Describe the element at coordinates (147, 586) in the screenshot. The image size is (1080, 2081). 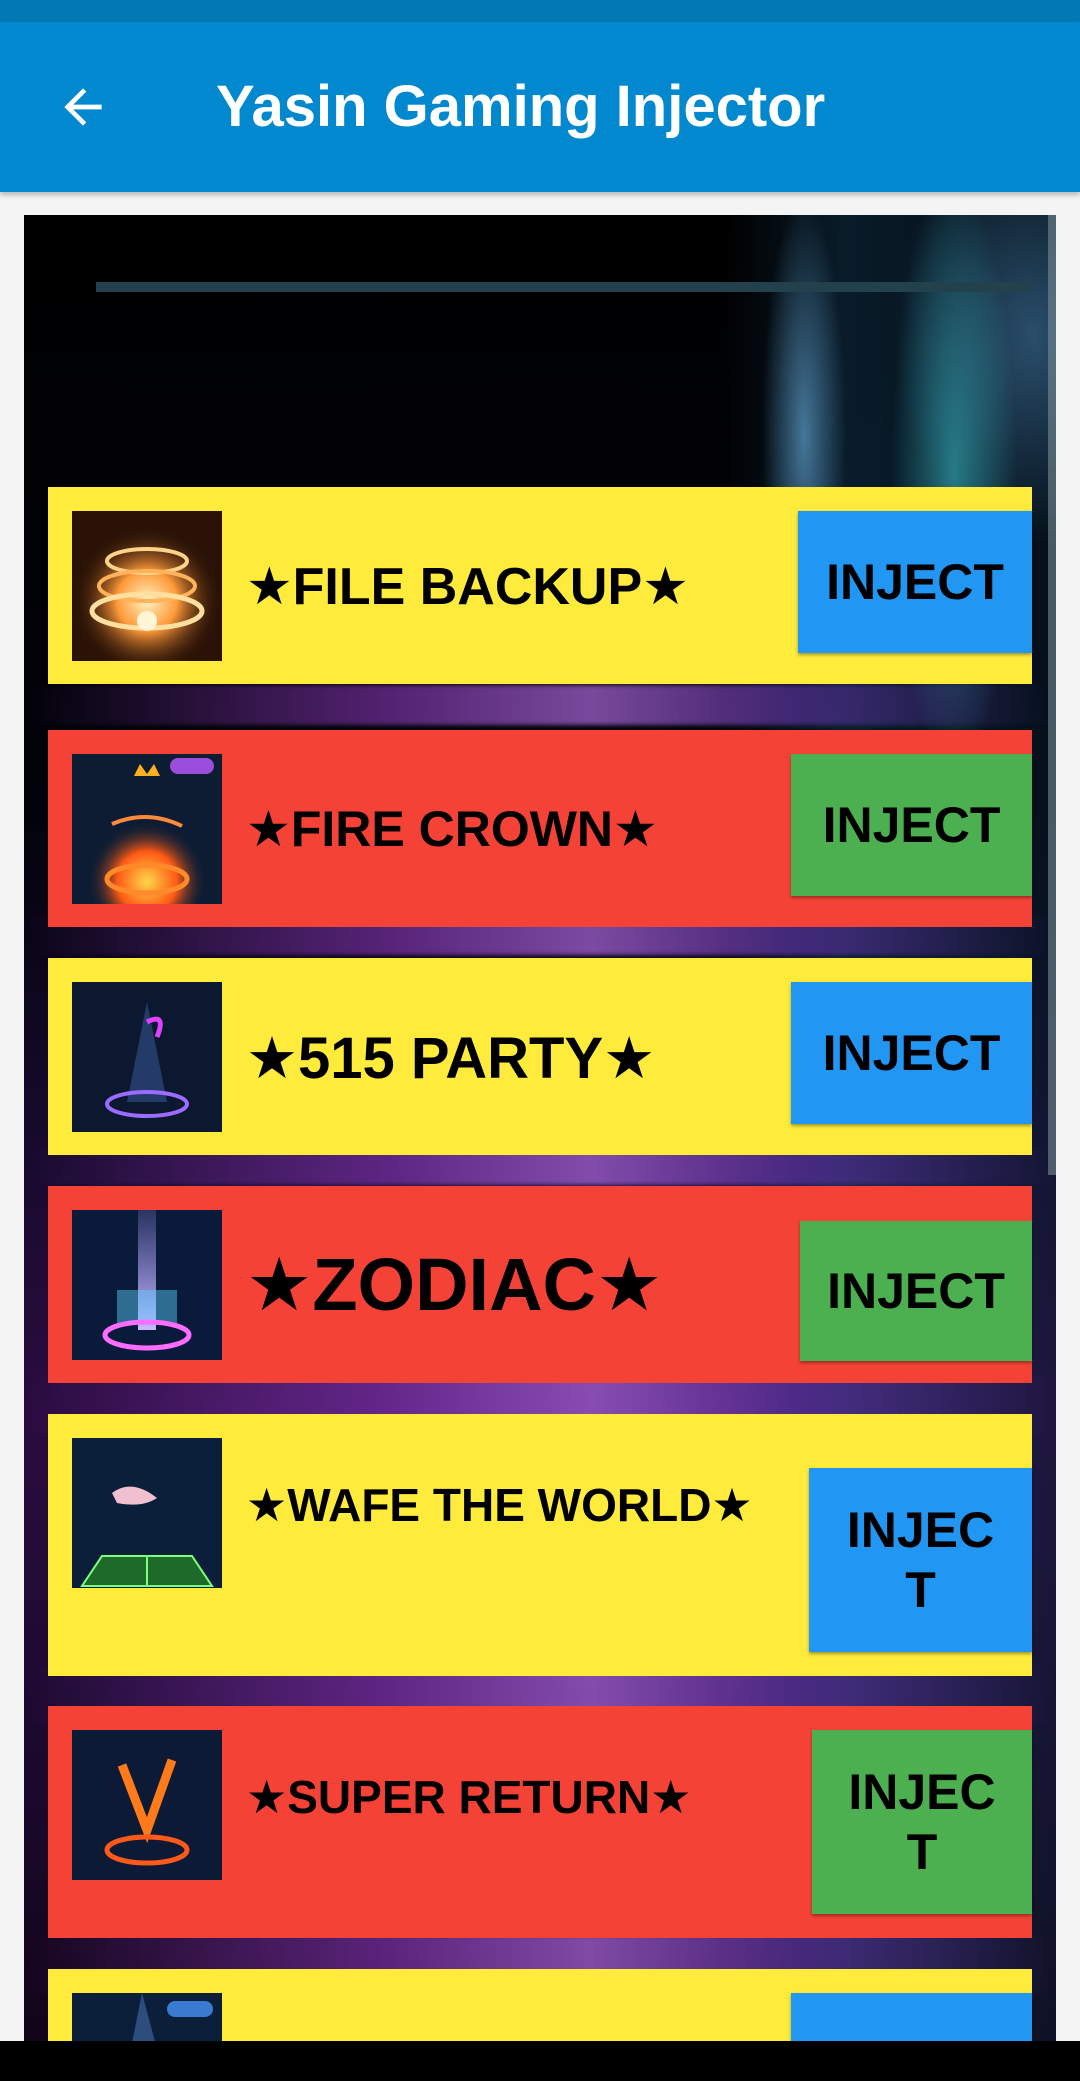
I see `golden-ring-effect-icon` at that location.